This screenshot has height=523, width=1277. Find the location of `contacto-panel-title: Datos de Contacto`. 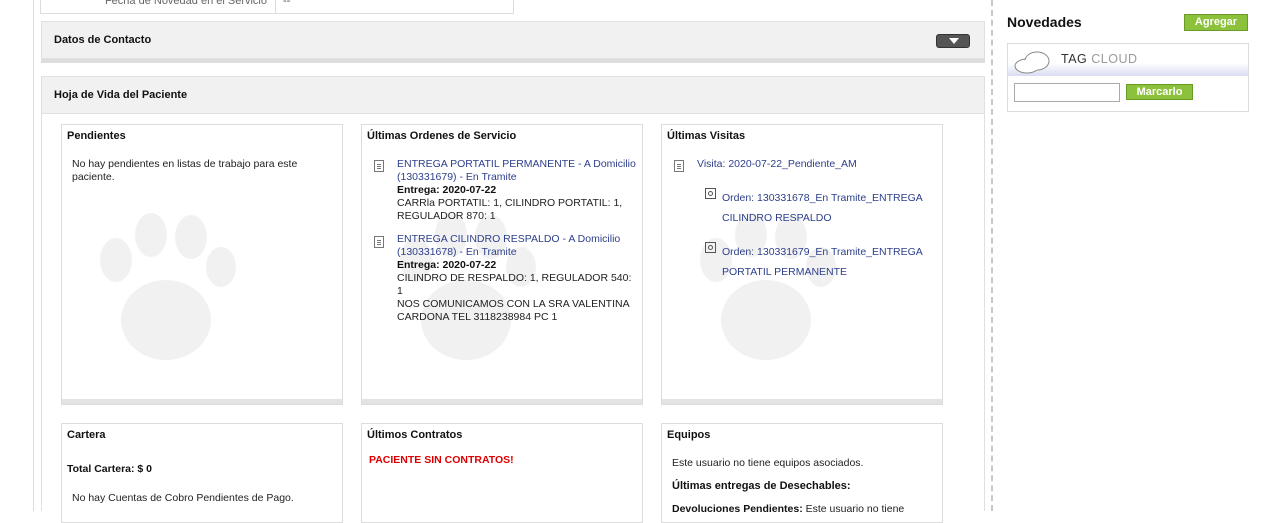

contacto-panel-title: Datos de Contacto is located at coordinates (103, 40).